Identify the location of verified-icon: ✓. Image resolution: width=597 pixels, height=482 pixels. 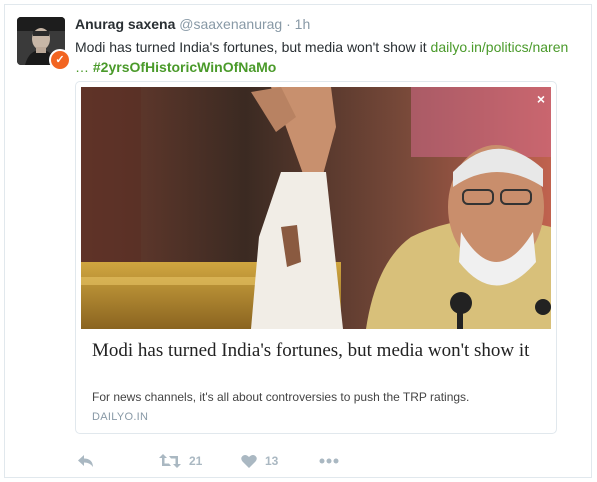
(60, 60).